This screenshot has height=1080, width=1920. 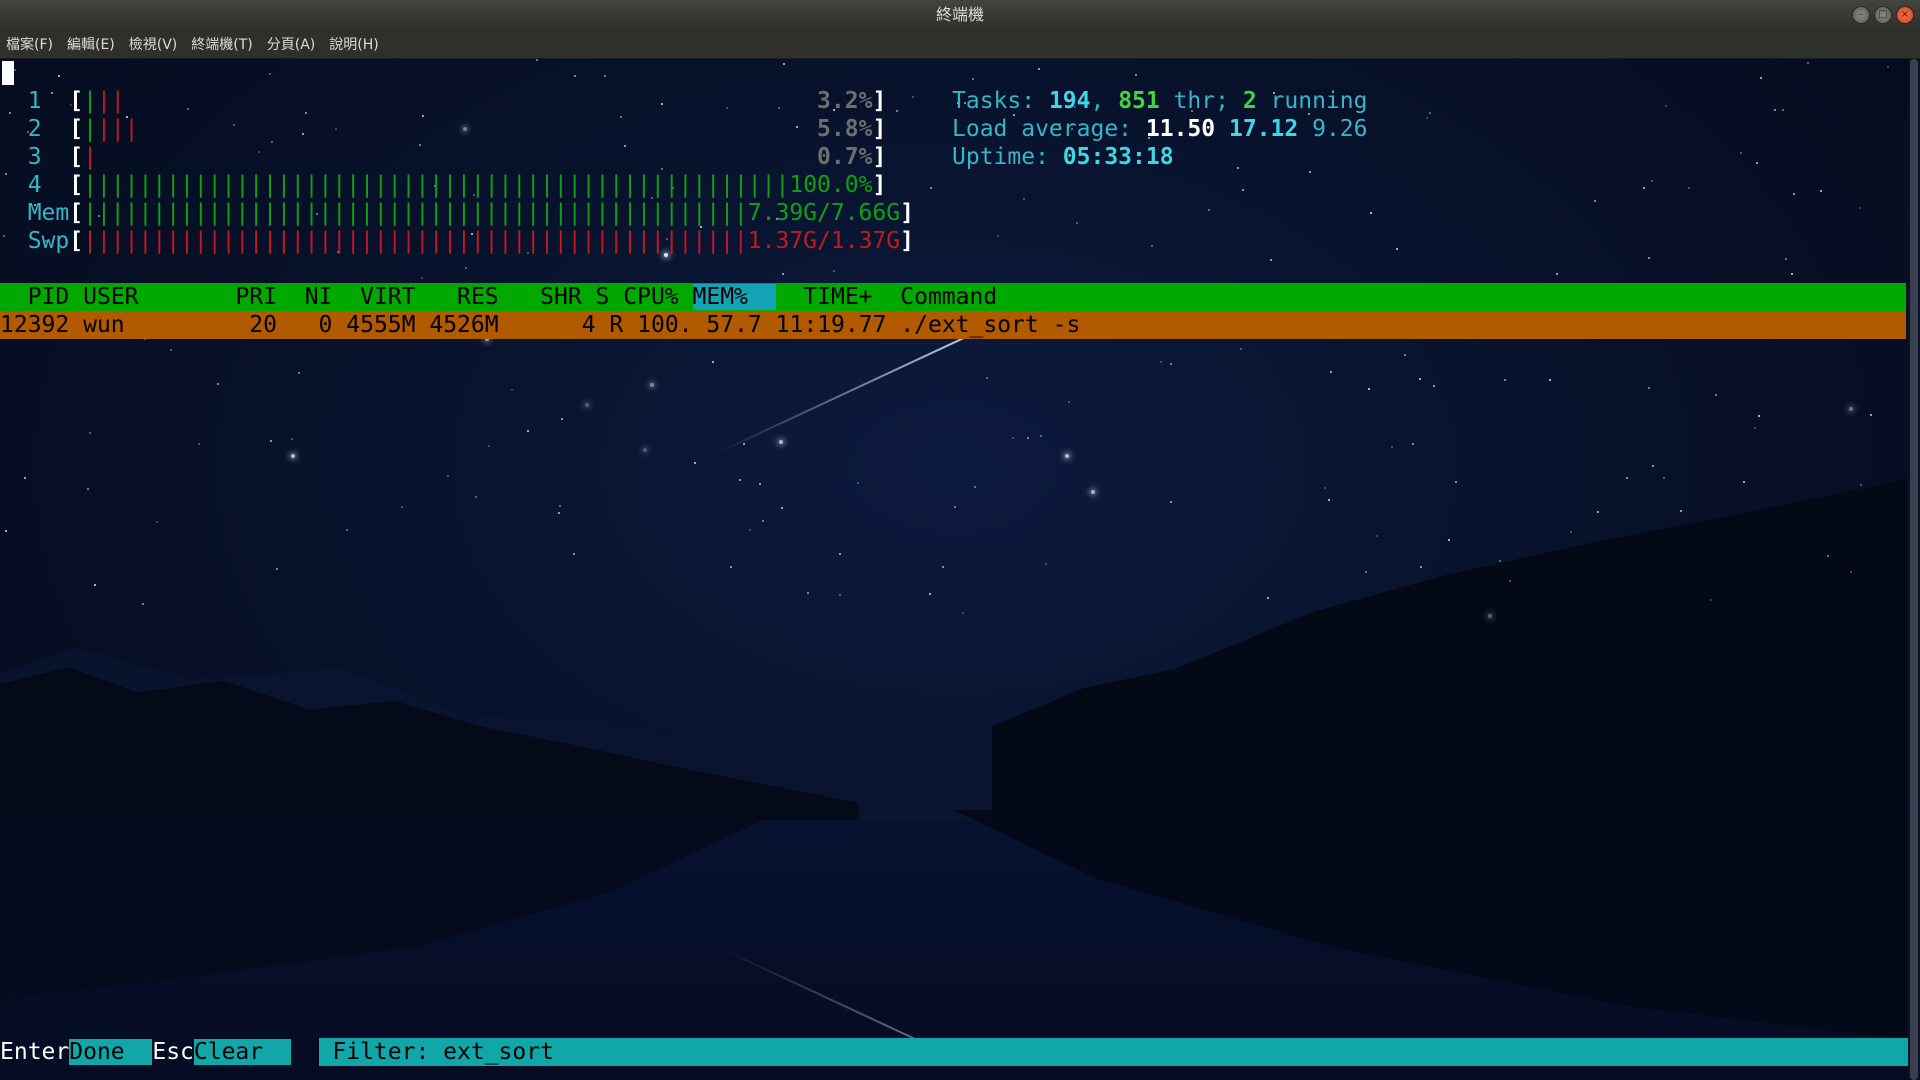 I want to click on scrollbar, so click(x=1914, y=569).